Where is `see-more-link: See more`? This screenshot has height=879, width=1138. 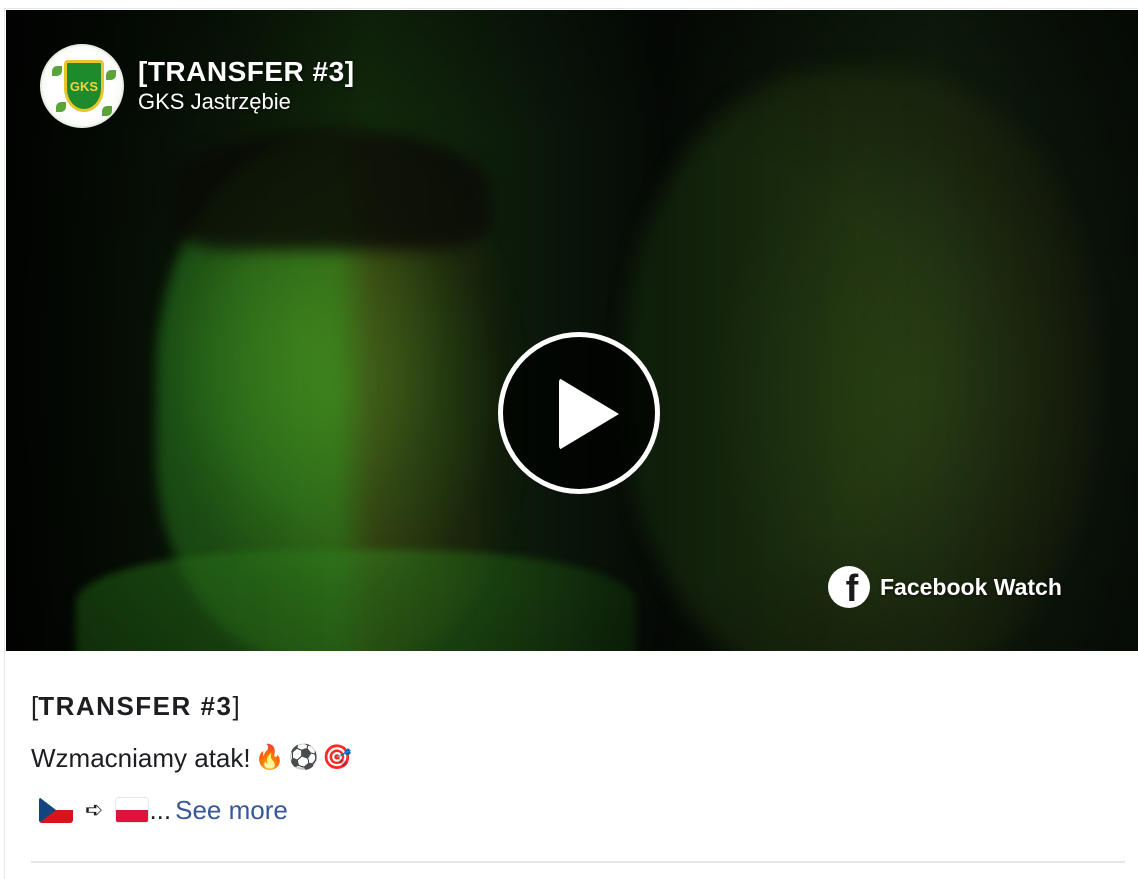 see-more-link: See more is located at coordinates (231, 810).